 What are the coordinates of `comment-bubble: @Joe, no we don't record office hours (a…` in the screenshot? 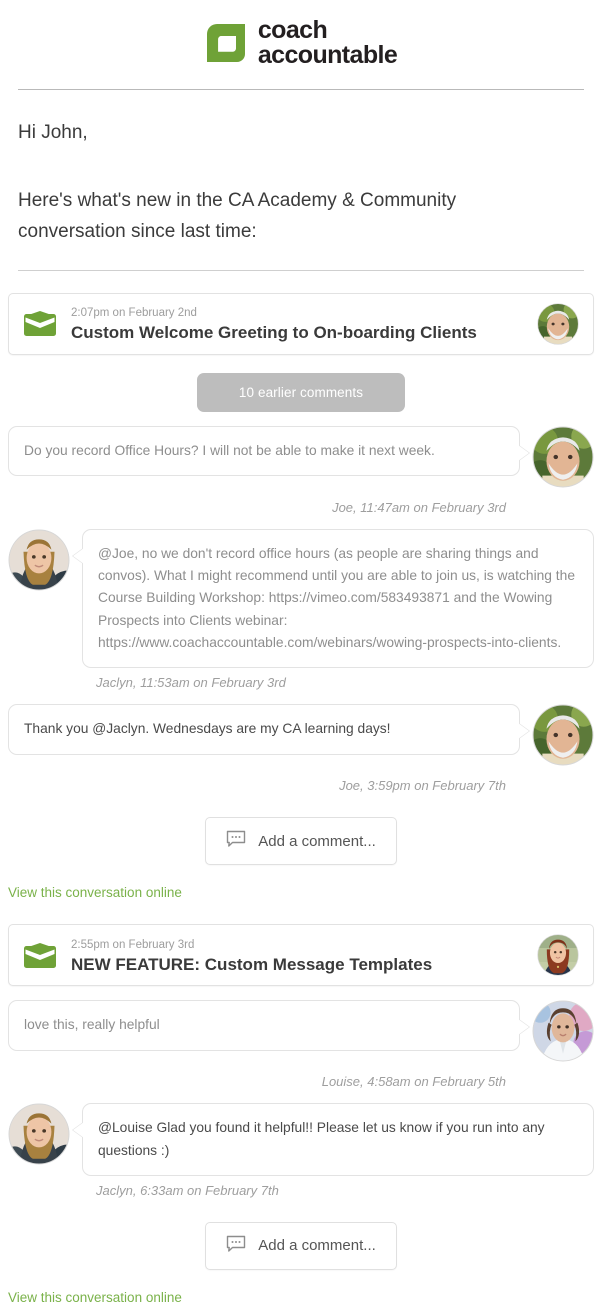 It's located at (333, 598).